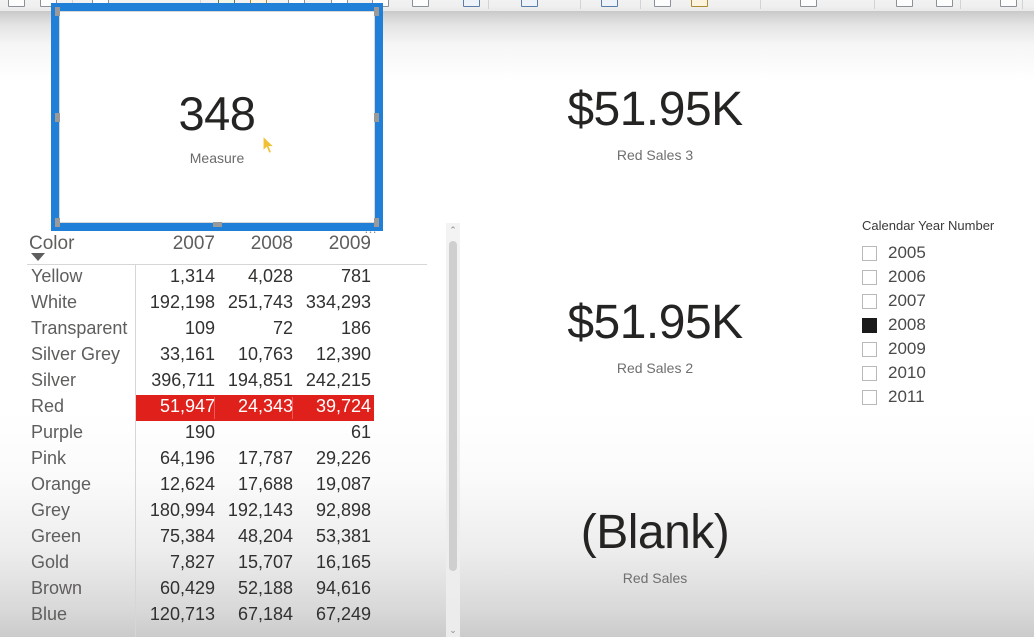 The width and height of the screenshot is (1034, 637). Describe the element at coordinates (254, 302) in the screenshot. I see `table-cell: 251,743` at that location.